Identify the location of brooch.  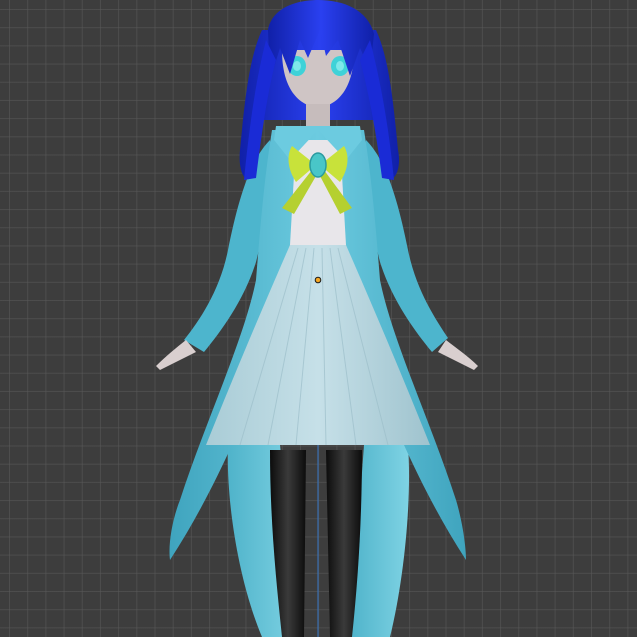
(318, 165).